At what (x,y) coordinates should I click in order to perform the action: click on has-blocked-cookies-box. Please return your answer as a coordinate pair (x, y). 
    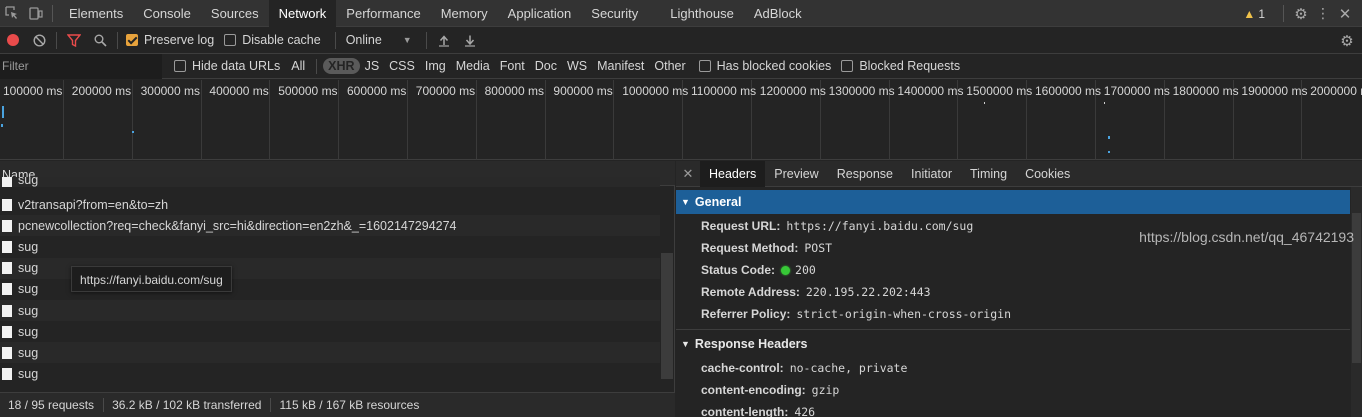
    Looking at the image, I should click on (704, 66).